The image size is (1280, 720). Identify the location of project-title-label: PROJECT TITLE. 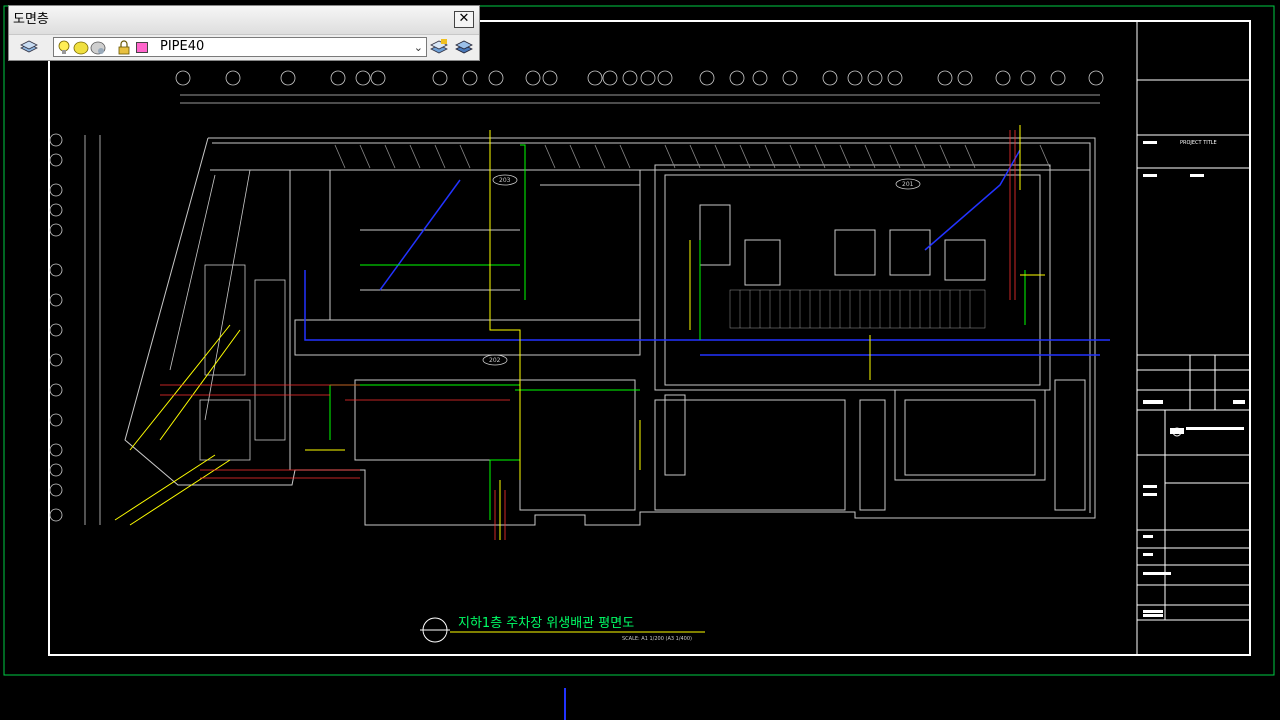
(1198, 143).